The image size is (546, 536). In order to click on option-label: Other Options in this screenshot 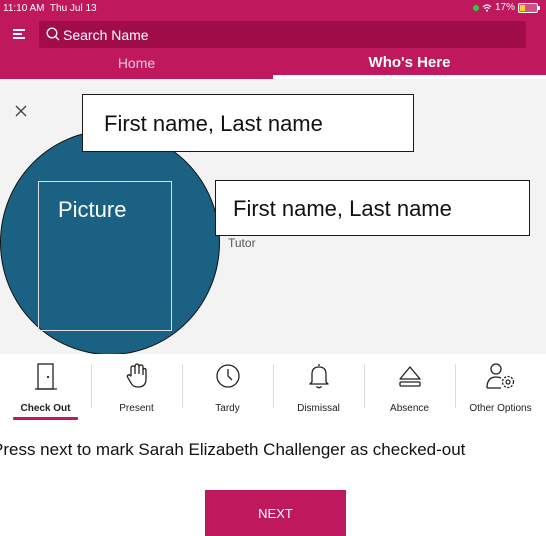, I will do `click(500, 408)`.